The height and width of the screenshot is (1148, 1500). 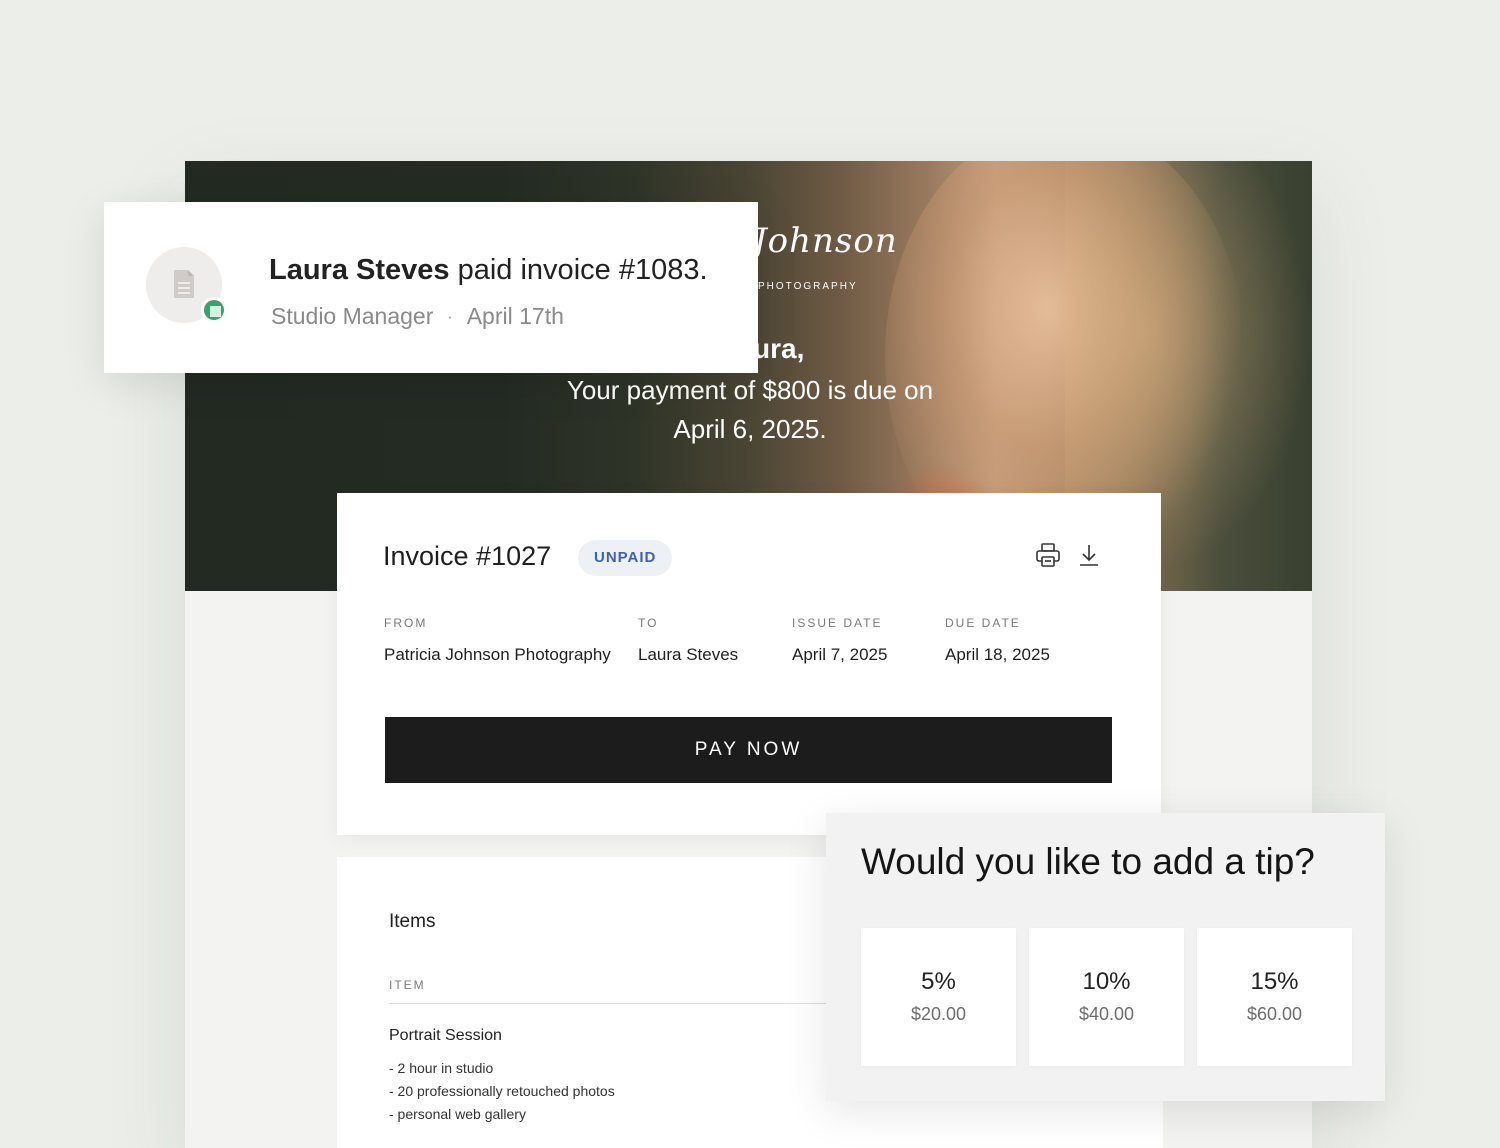 I want to click on tip-amount: $60.00, so click(x=1274, y=1014).